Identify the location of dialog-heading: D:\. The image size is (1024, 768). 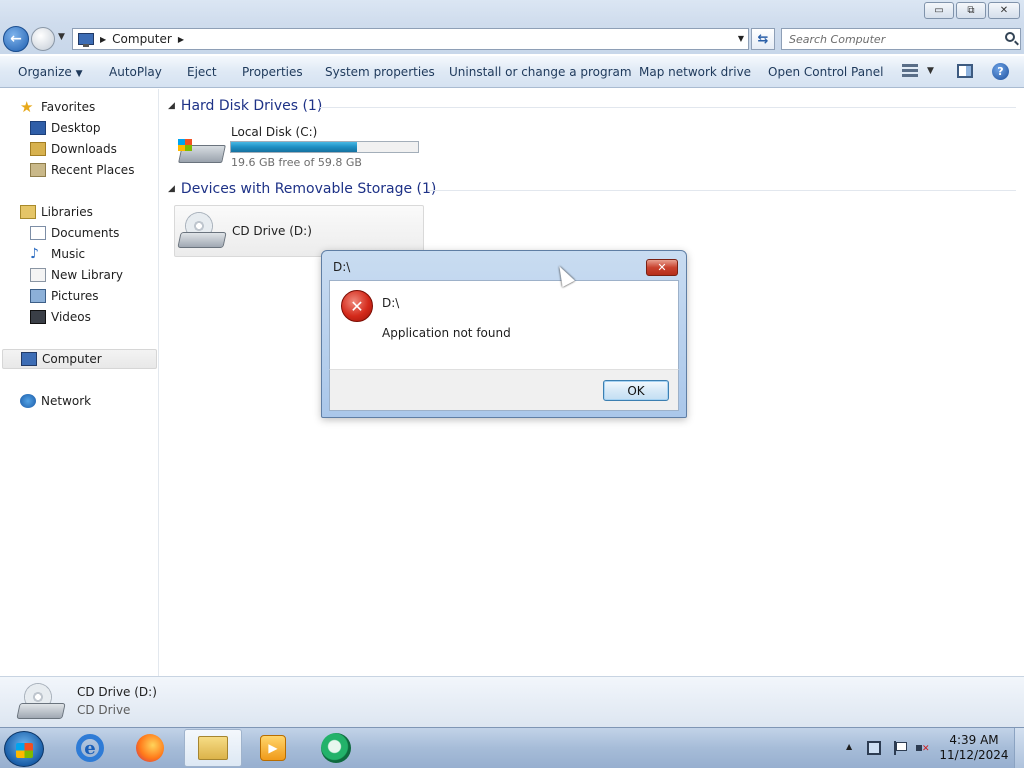
(391, 303).